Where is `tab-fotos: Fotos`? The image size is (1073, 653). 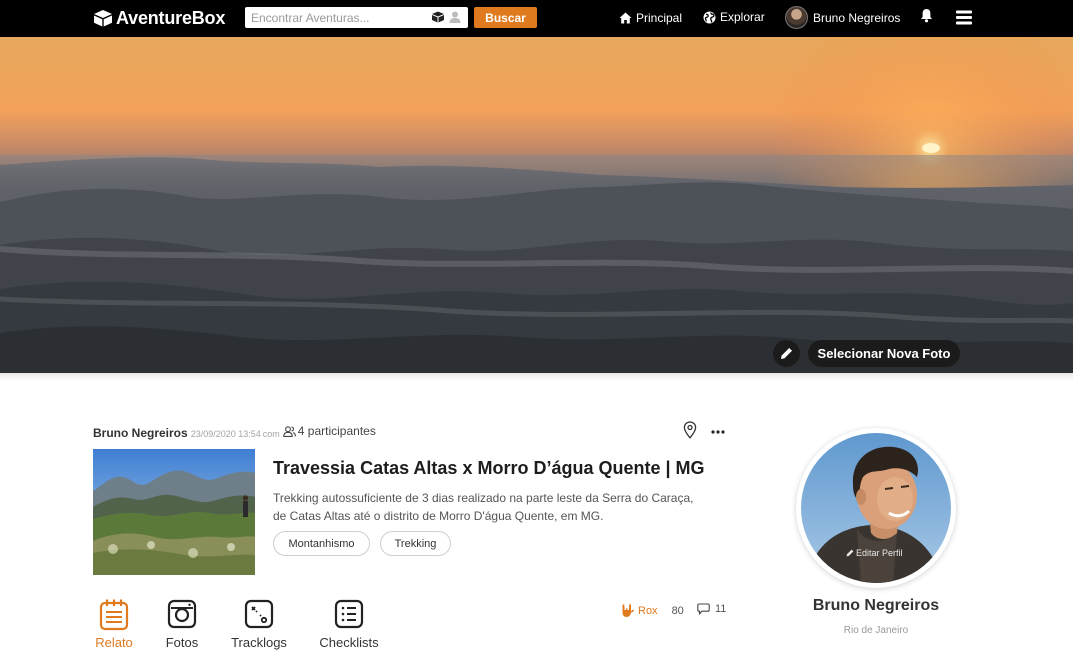
tab-fotos: Fotos is located at coordinates (182, 624).